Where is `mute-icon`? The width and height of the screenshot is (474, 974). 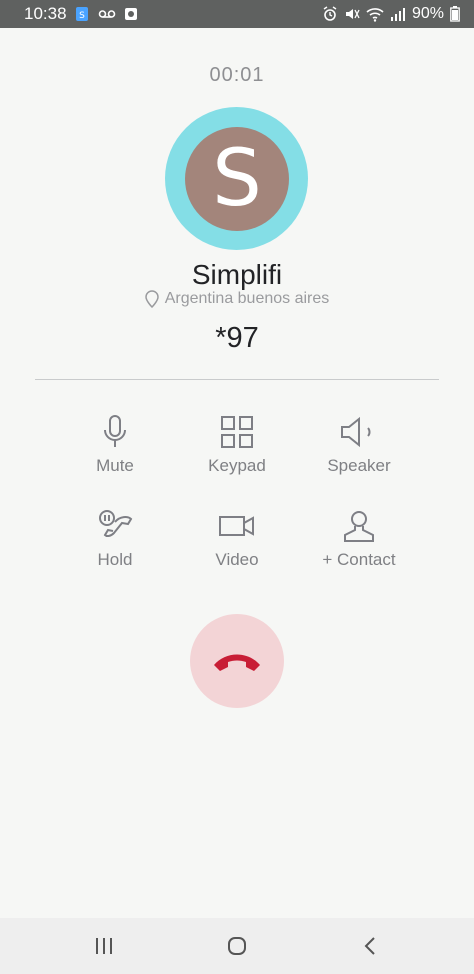 mute-icon is located at coordinates (115, 431).